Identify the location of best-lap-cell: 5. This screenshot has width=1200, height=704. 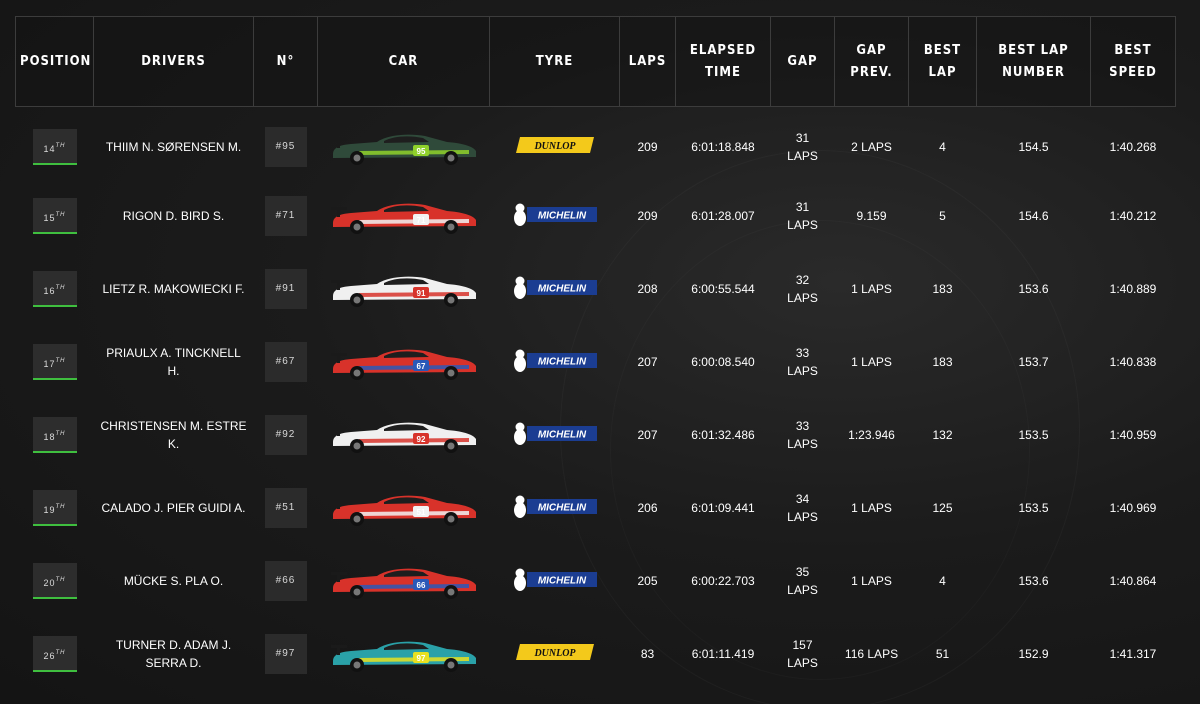
(942, 216).